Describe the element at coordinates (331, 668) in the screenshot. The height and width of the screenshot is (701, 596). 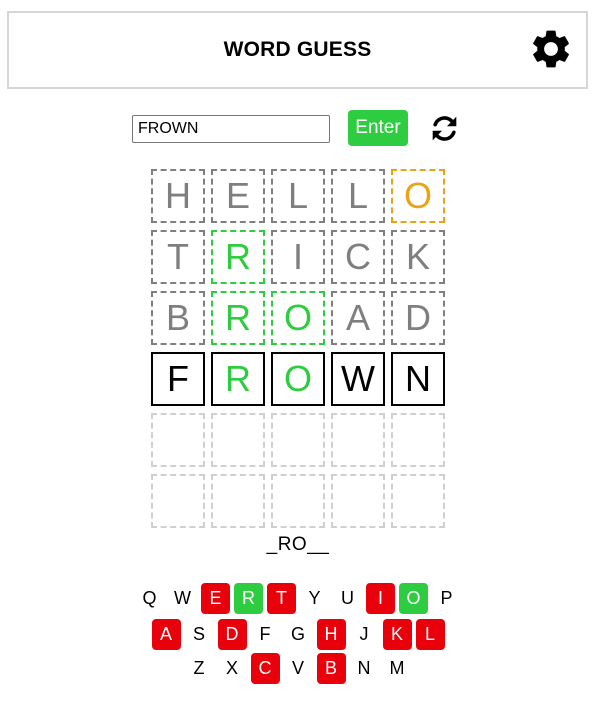
I see `keyboard-key: B` at that location.